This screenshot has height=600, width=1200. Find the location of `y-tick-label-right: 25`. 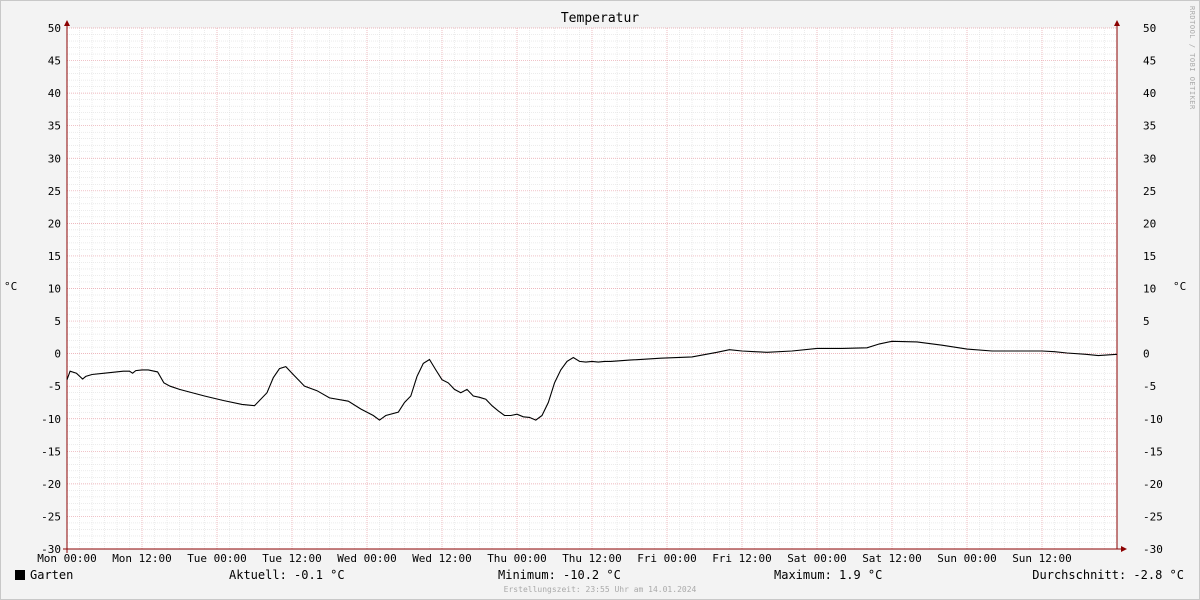

y-tick-label-right: 25 is located at coordinates (1149, 191).